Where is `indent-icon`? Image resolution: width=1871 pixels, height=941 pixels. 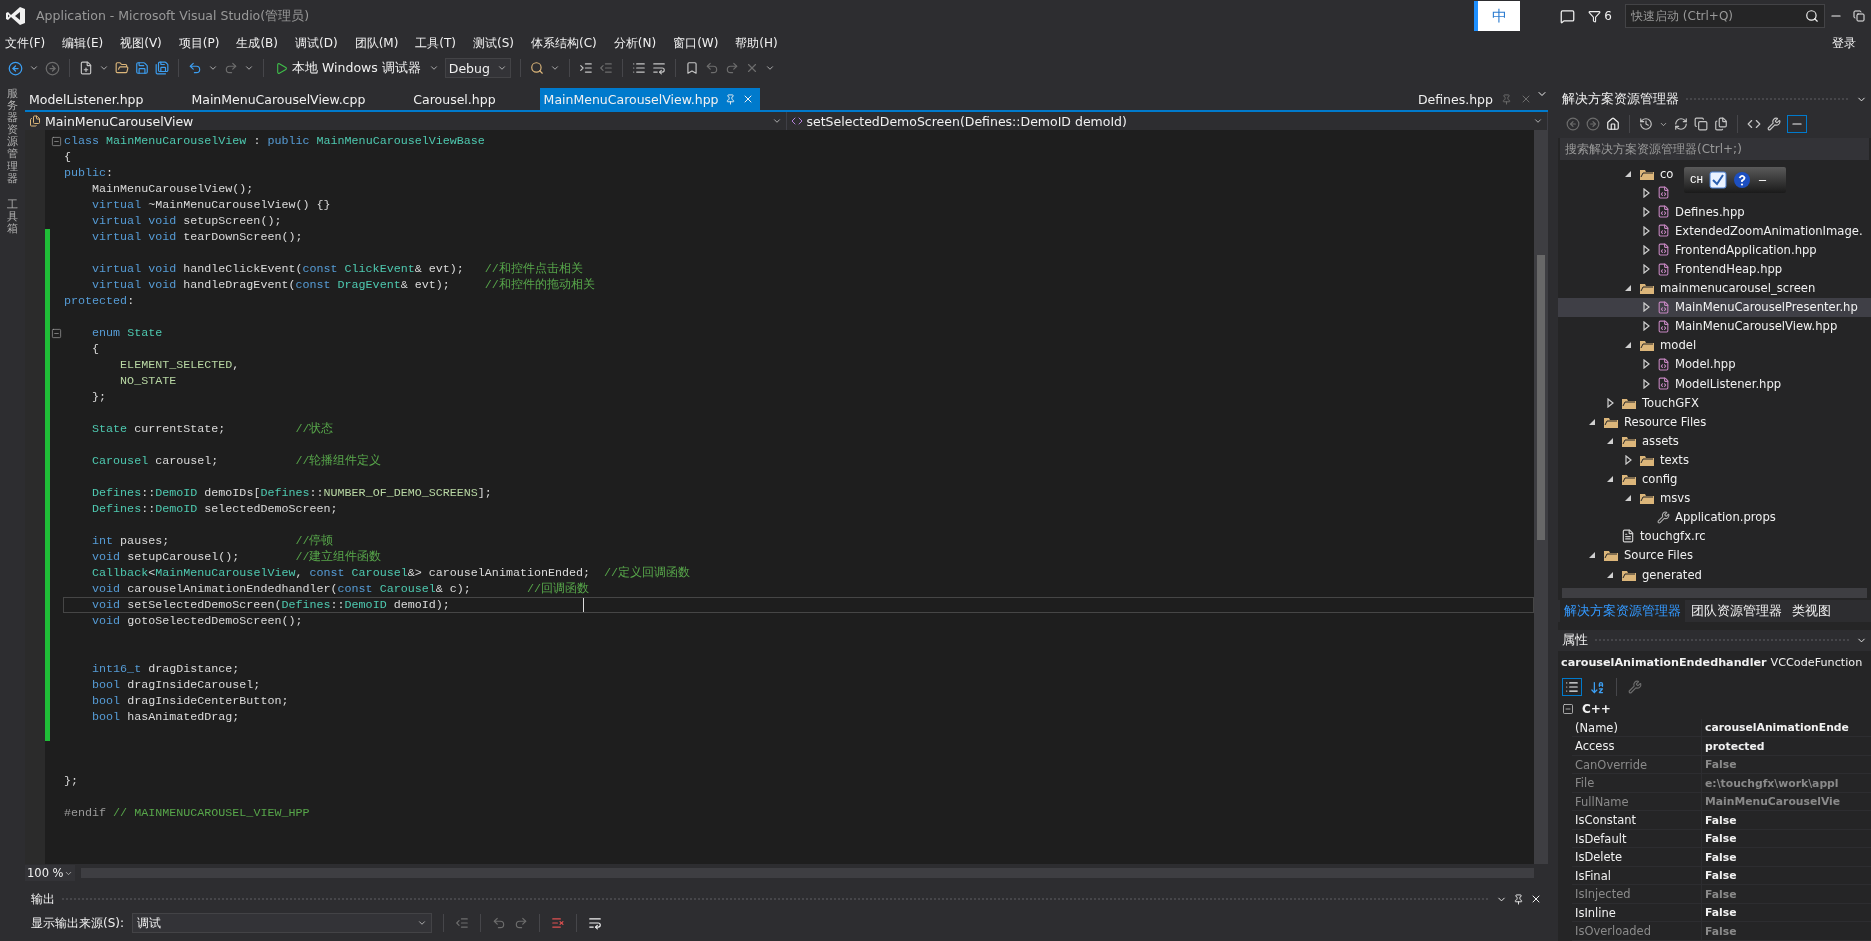
indent-icon is located at coordinates (585, 68).